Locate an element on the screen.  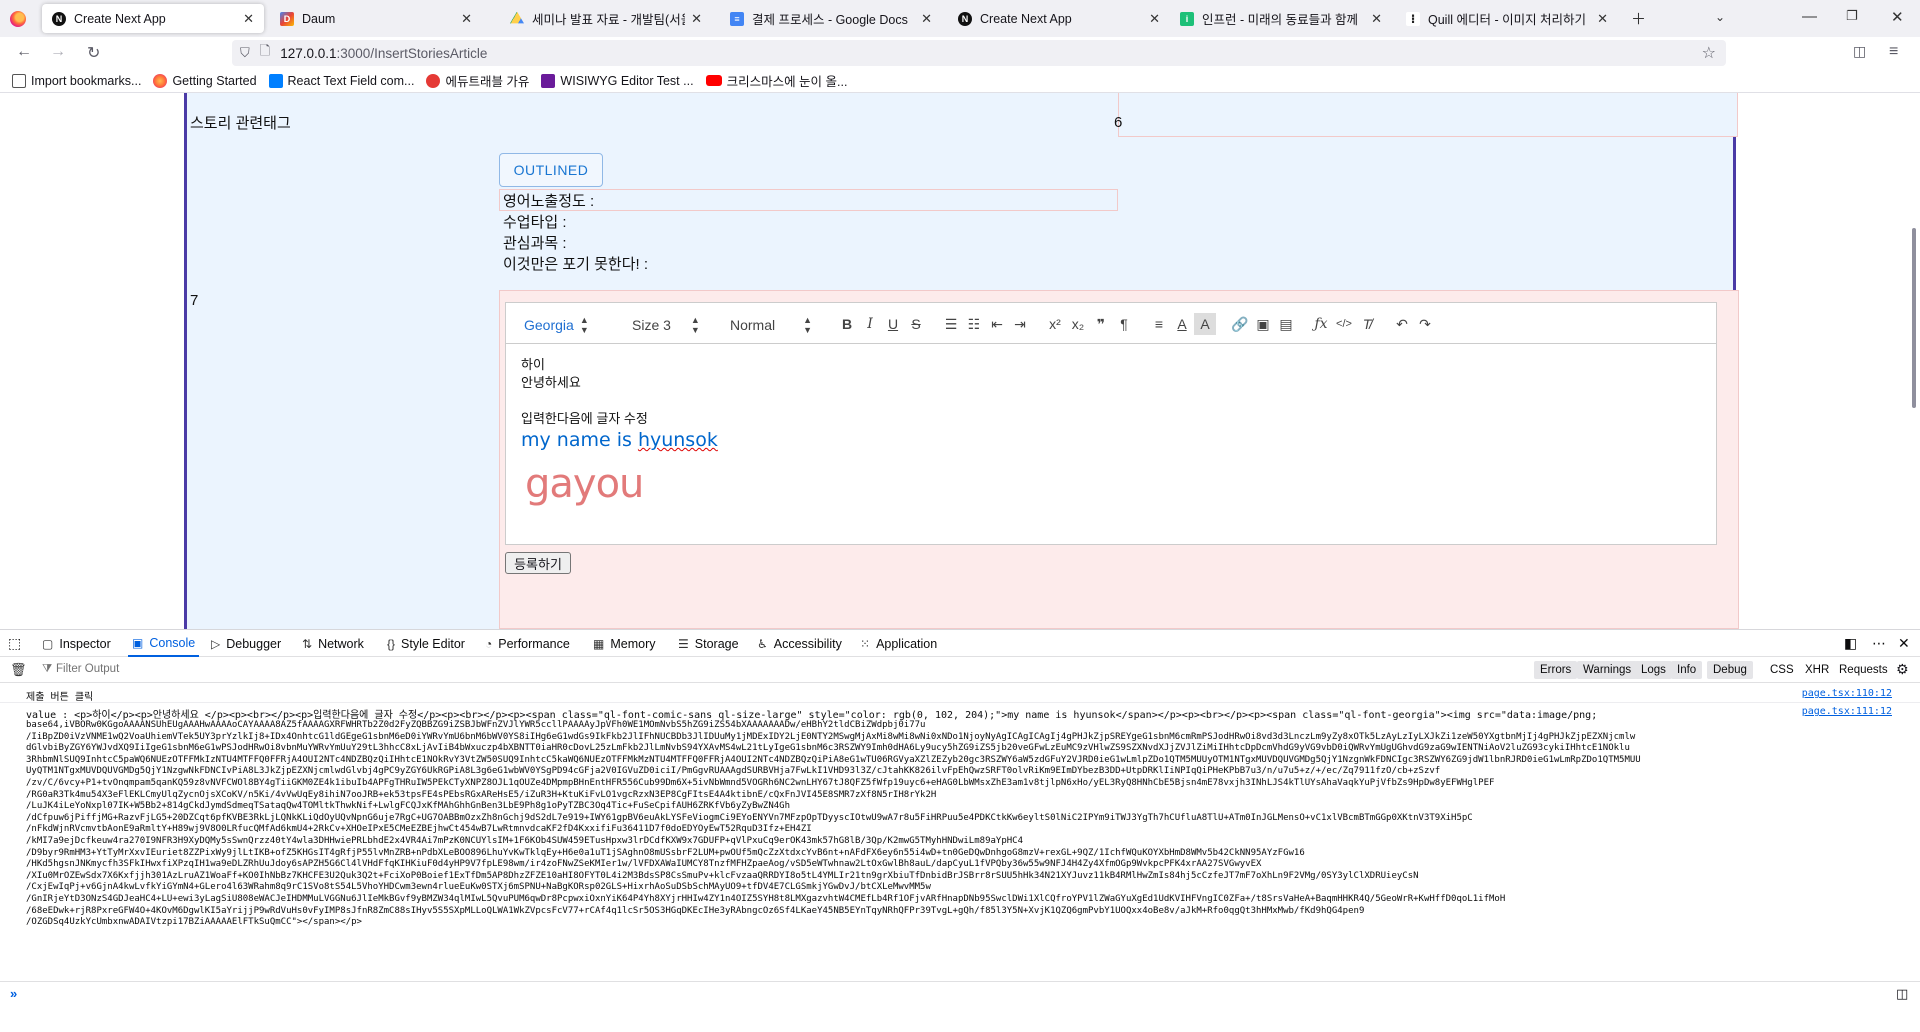
filter-xhr: XHR is located at coordinates (1817, 670).